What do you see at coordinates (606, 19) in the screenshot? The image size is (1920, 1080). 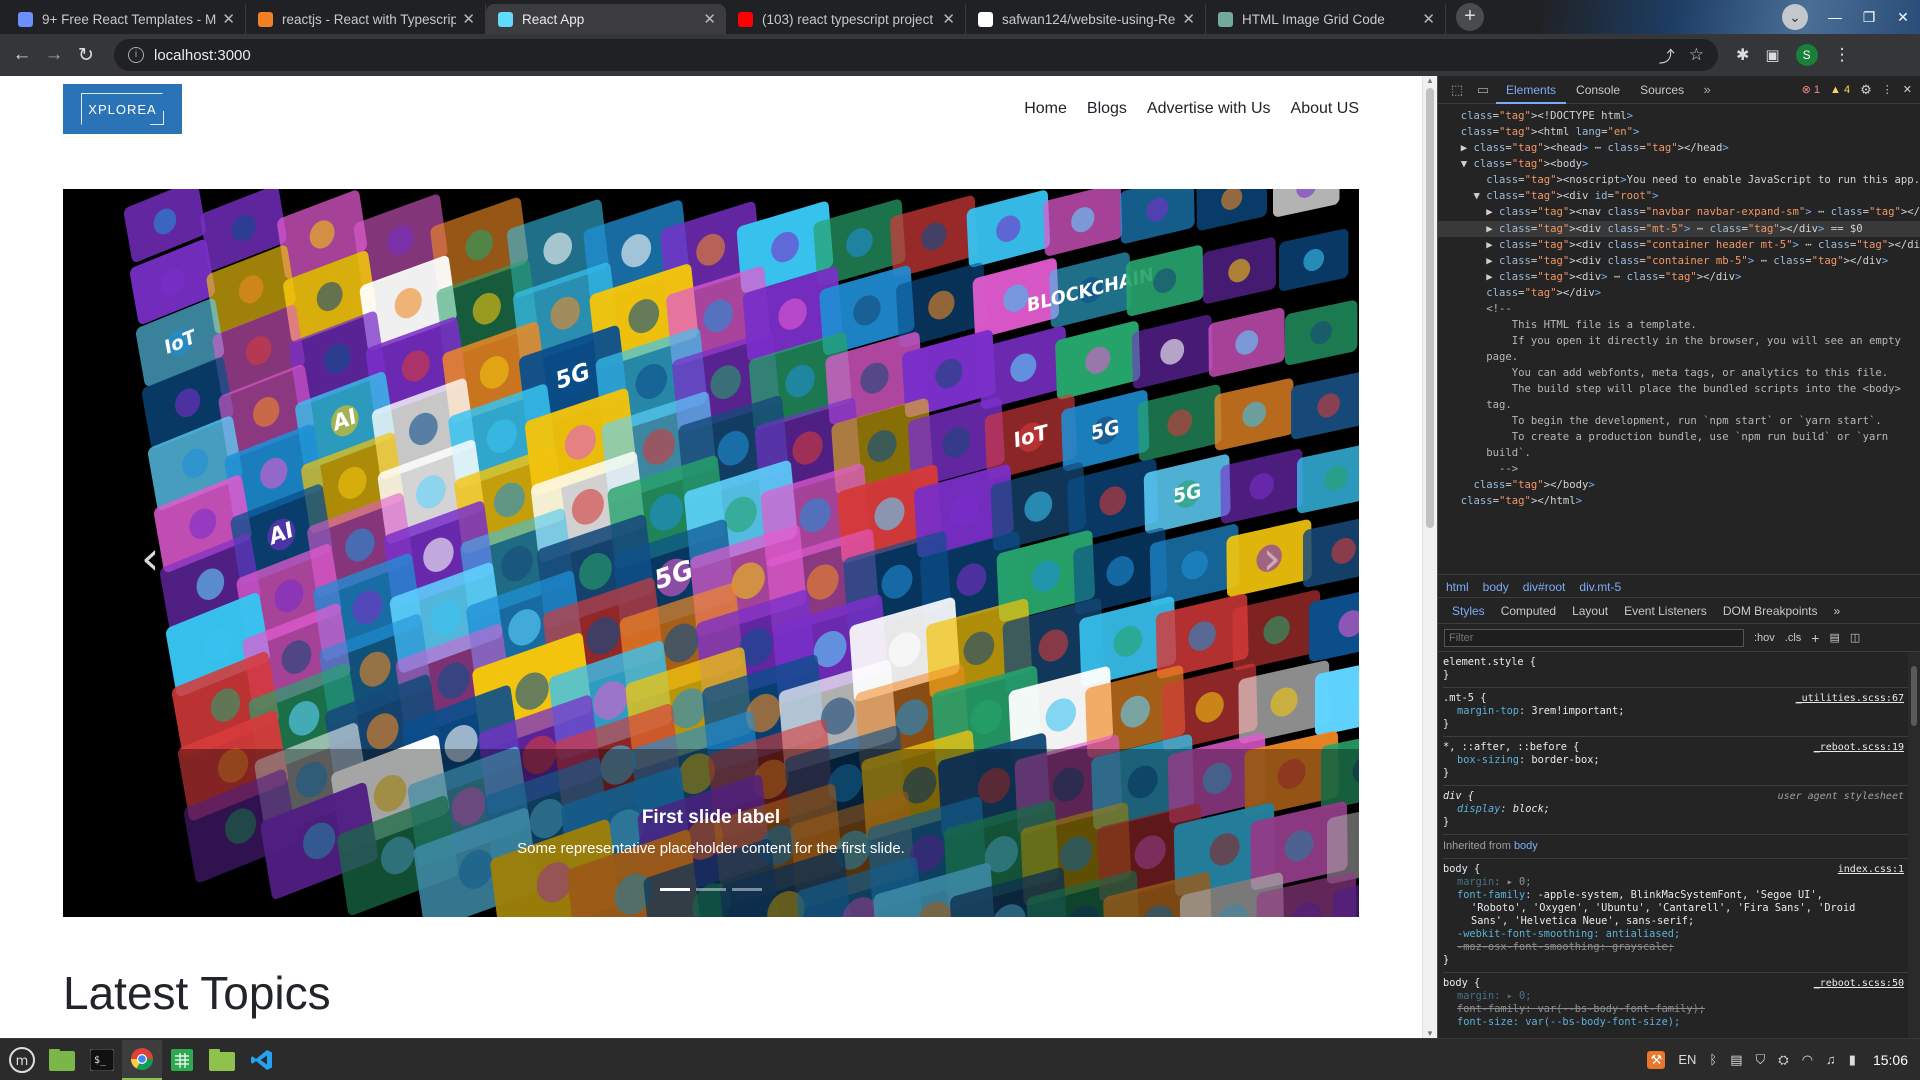 I see `browser-tab: React App ✕` at bounding box center [606, 19].